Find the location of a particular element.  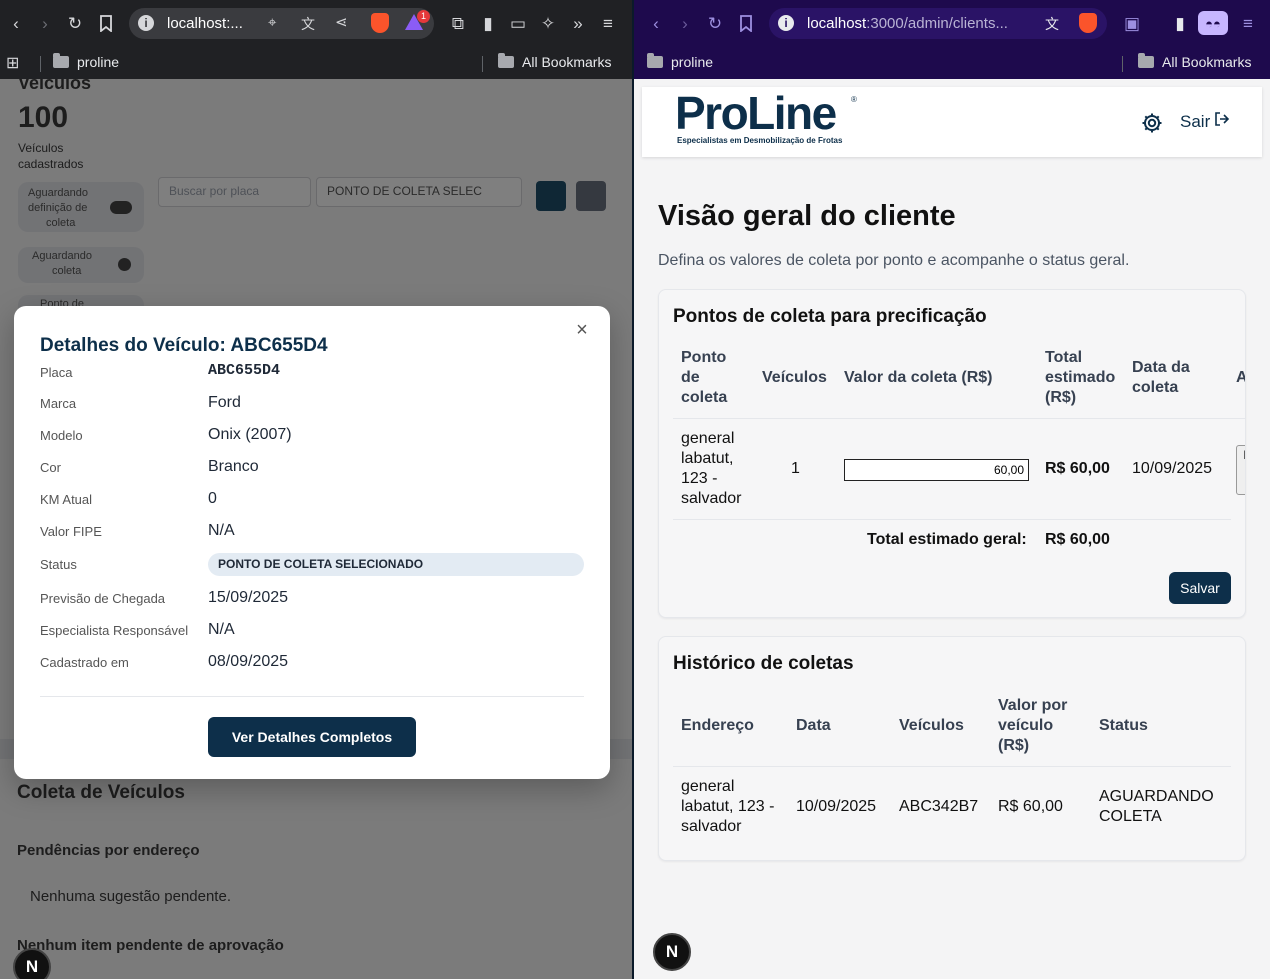

total-geral-value: R$ 60,00 is located at coordinates (1077, 539).